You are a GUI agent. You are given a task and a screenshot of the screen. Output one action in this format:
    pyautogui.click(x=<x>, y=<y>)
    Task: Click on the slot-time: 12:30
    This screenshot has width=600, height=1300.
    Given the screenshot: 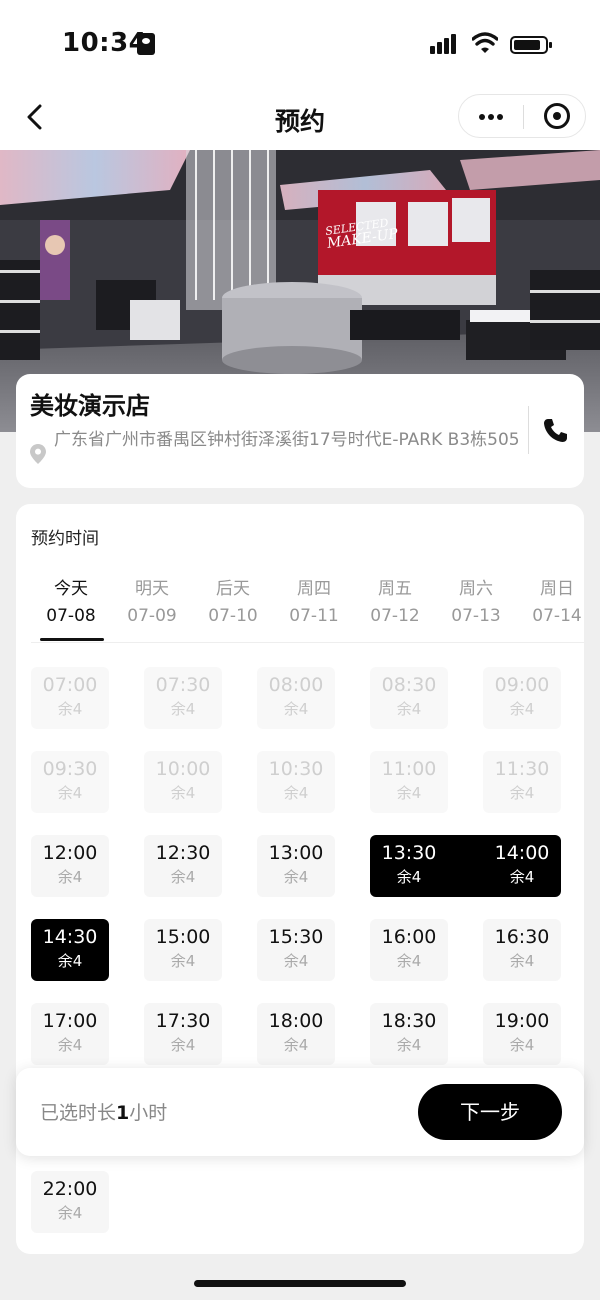 What is the action you would take?
    pyautogui.click(x=183, y=853)
    